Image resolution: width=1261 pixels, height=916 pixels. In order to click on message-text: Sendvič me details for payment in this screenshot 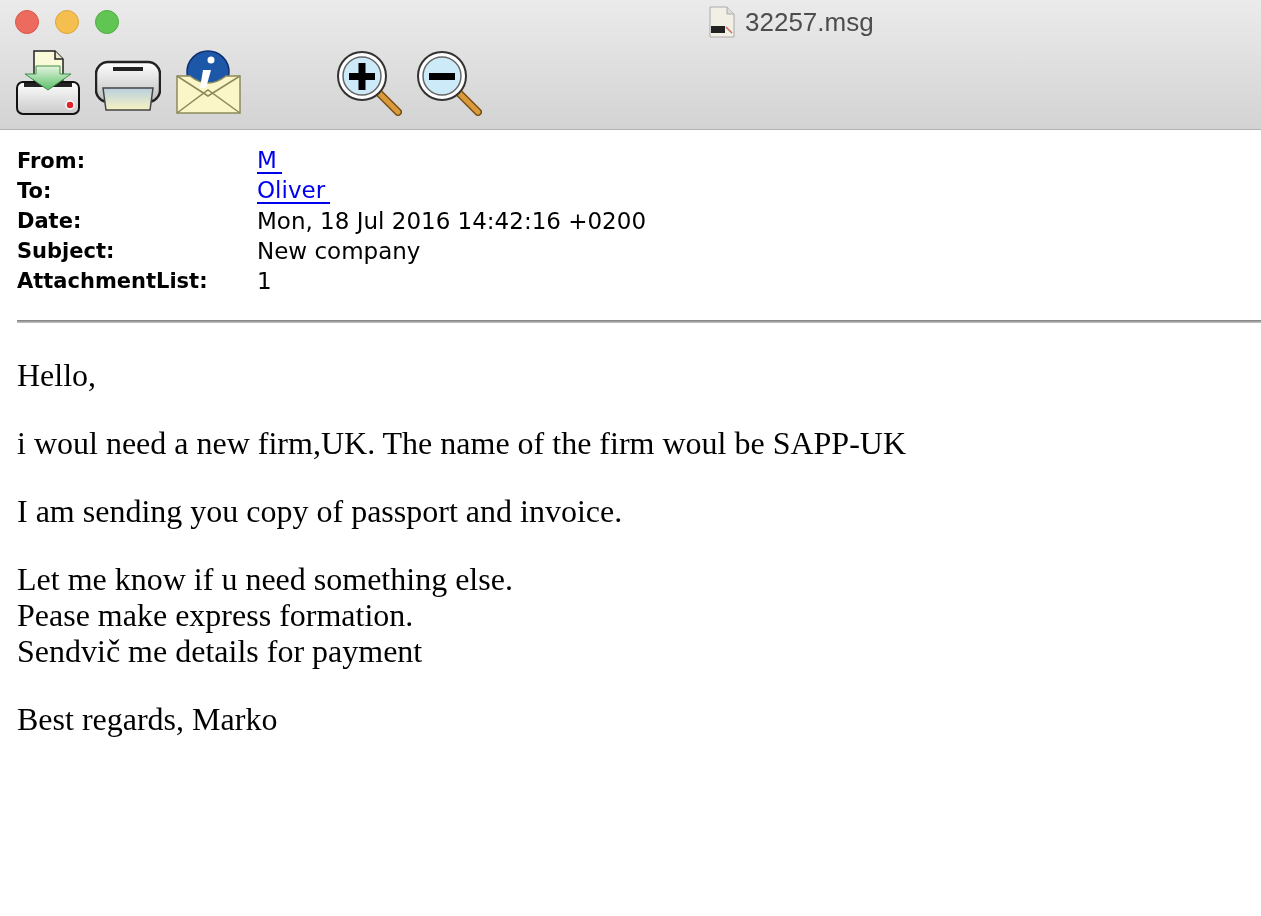, I will do `click(220, 651)`.